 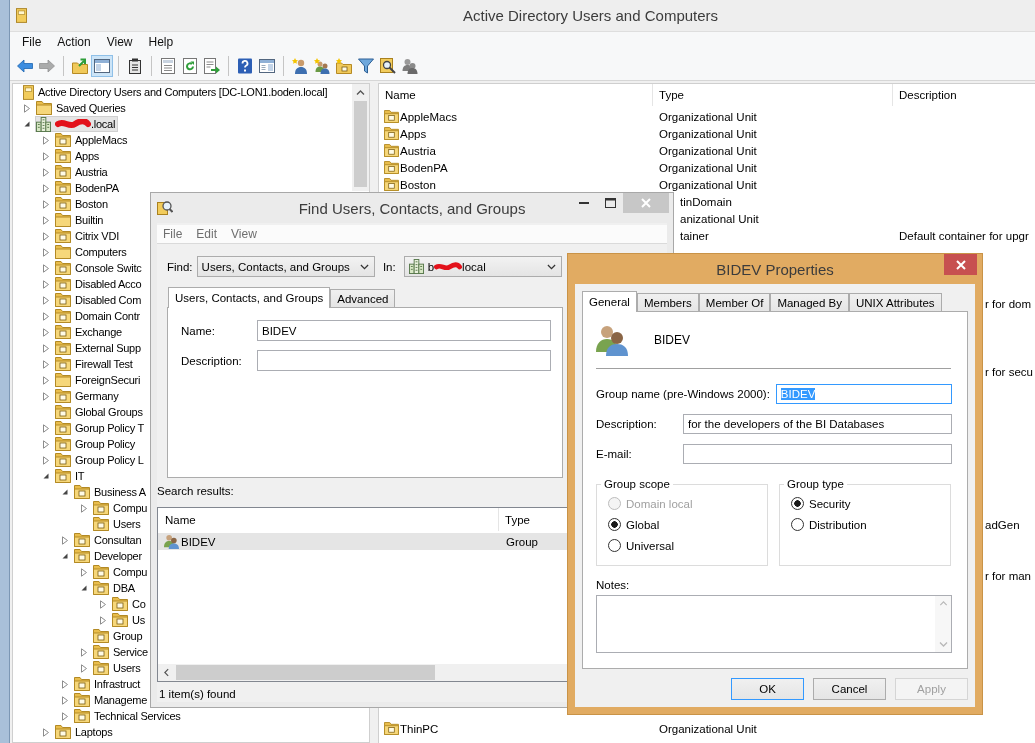 What do you see at coordinates (609, 301) in the screenshot?
I see `tab: General` at bounding box center [609, 301].